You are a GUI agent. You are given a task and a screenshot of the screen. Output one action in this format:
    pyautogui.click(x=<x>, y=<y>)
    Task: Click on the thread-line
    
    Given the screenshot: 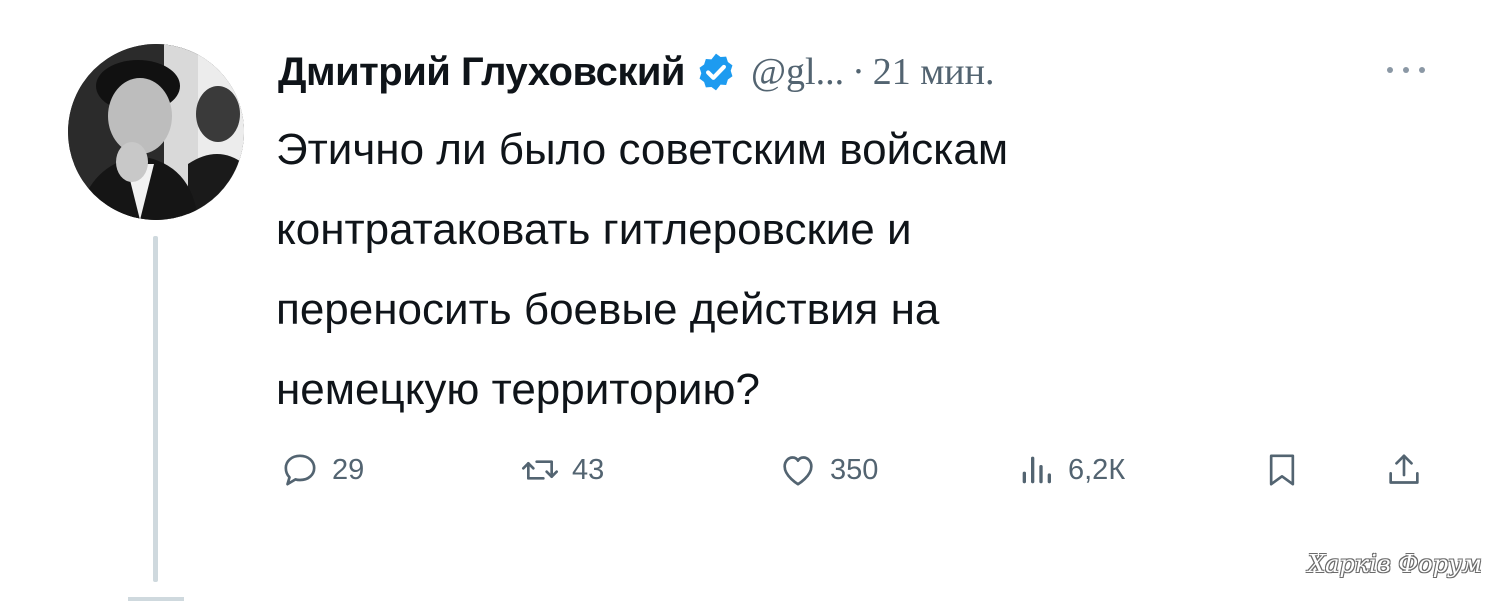 What is the action you would take?
    pyautogui.click(x=155, y=409)
    